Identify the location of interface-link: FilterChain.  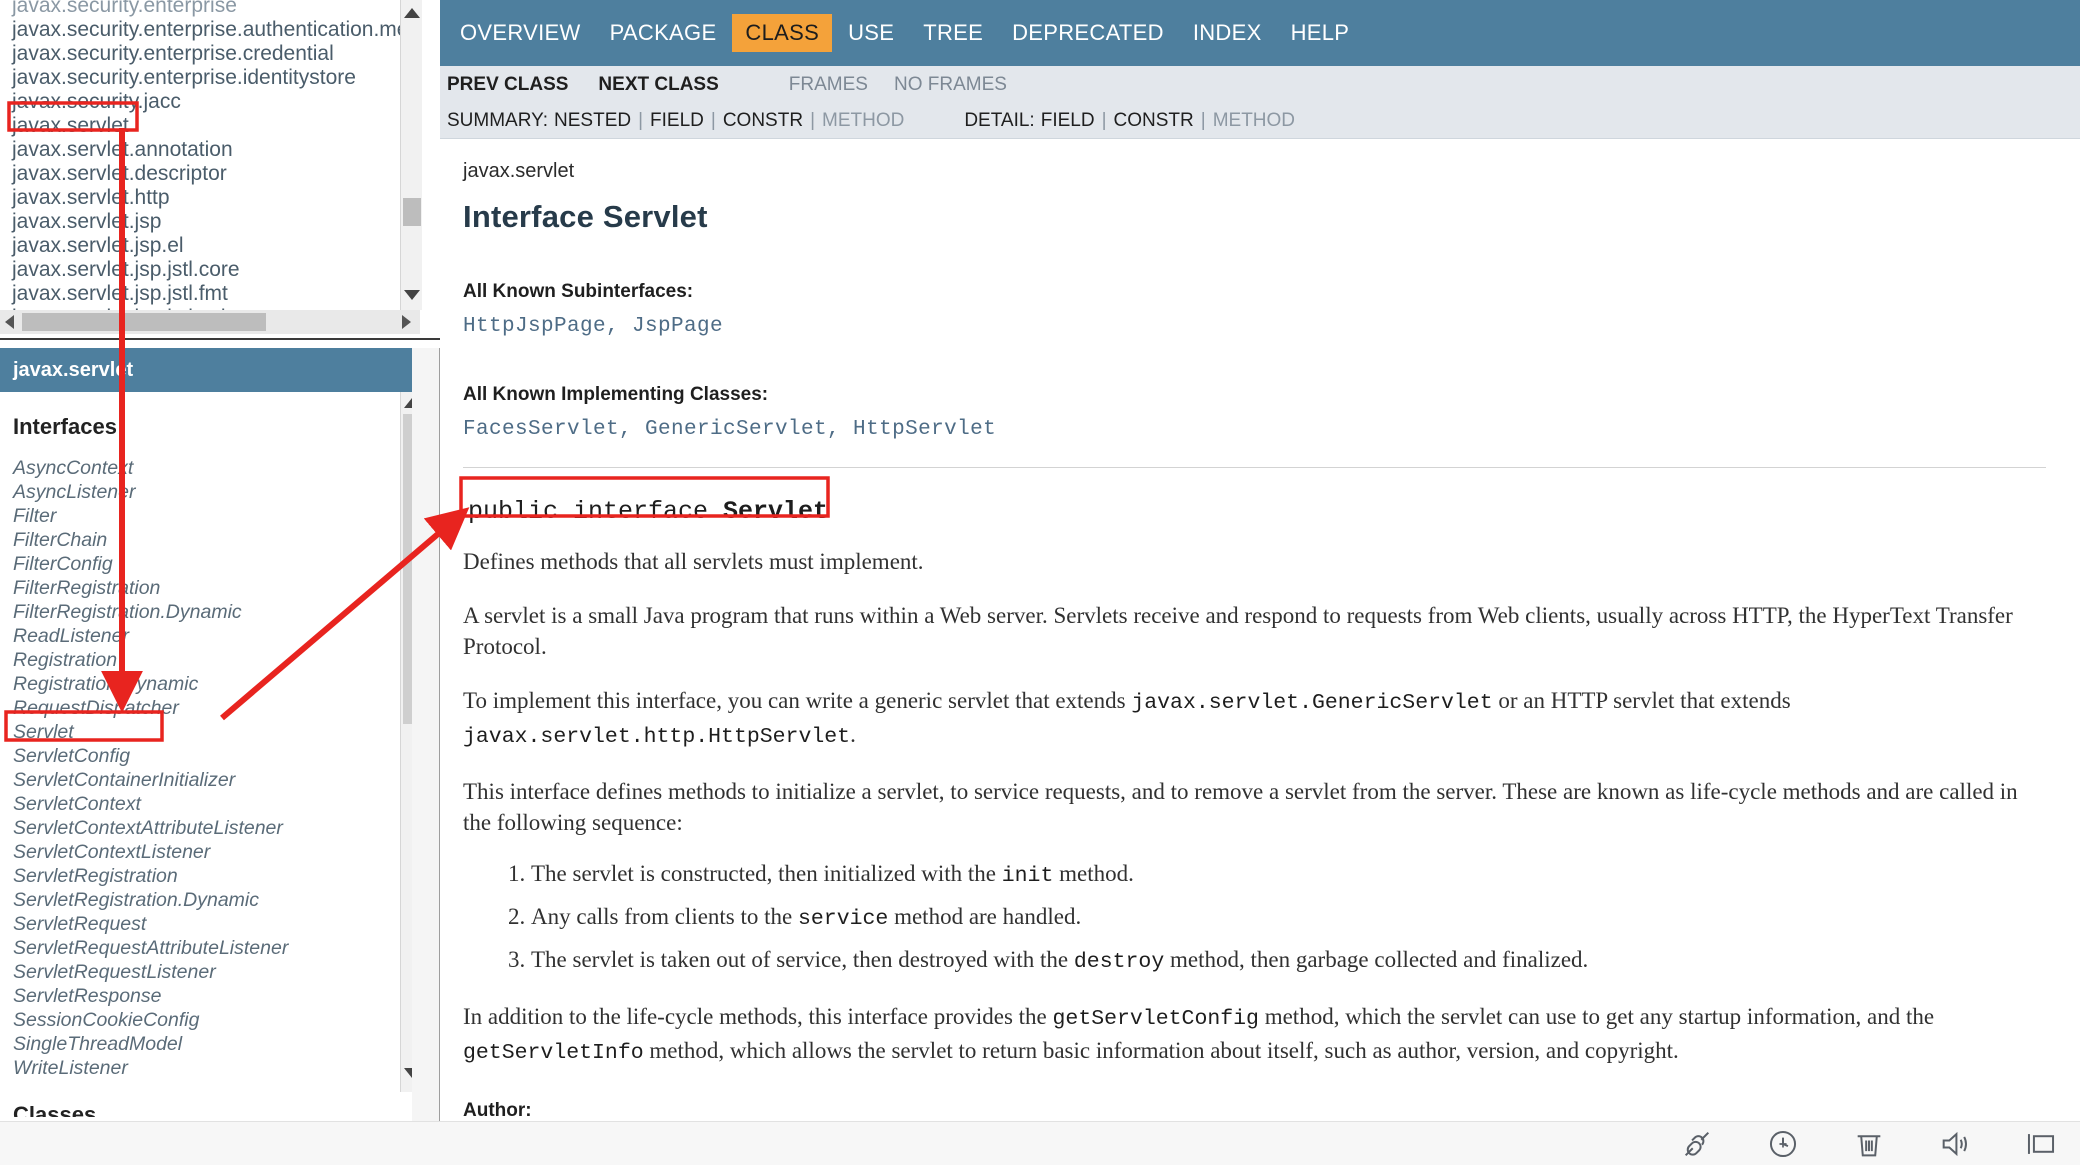
(212, 540).